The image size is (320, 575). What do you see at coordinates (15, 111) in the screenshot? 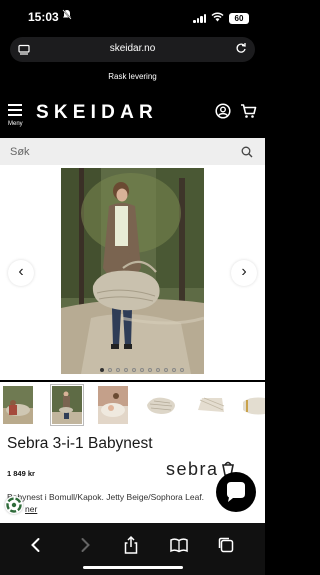
I see `menu-button` at bounding box center [15, 111].